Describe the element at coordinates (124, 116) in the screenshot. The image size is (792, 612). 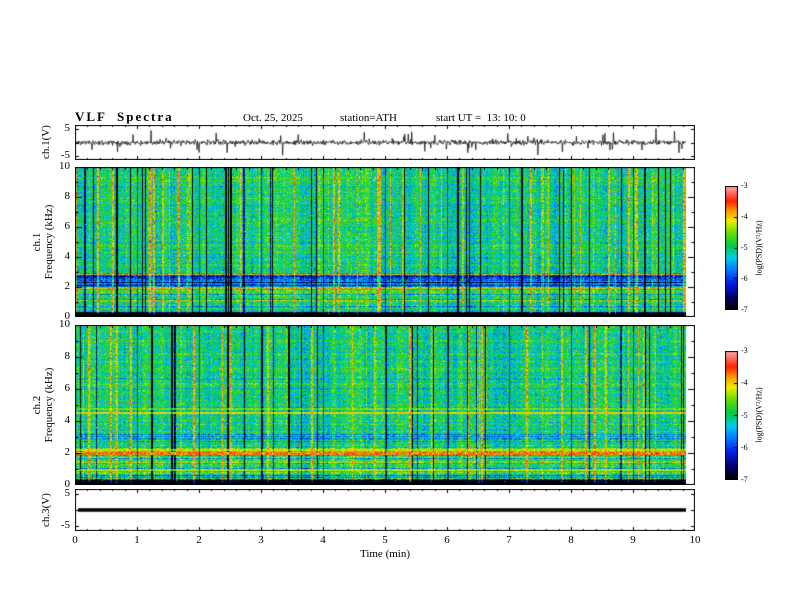
I see `figure-title: VLF Spectra` at that location.